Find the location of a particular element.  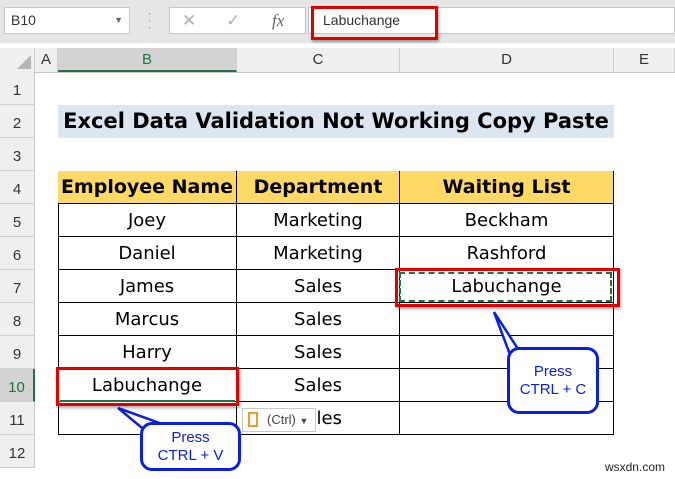

callout-line: CTRL + C is located at coordinates (553, 389).